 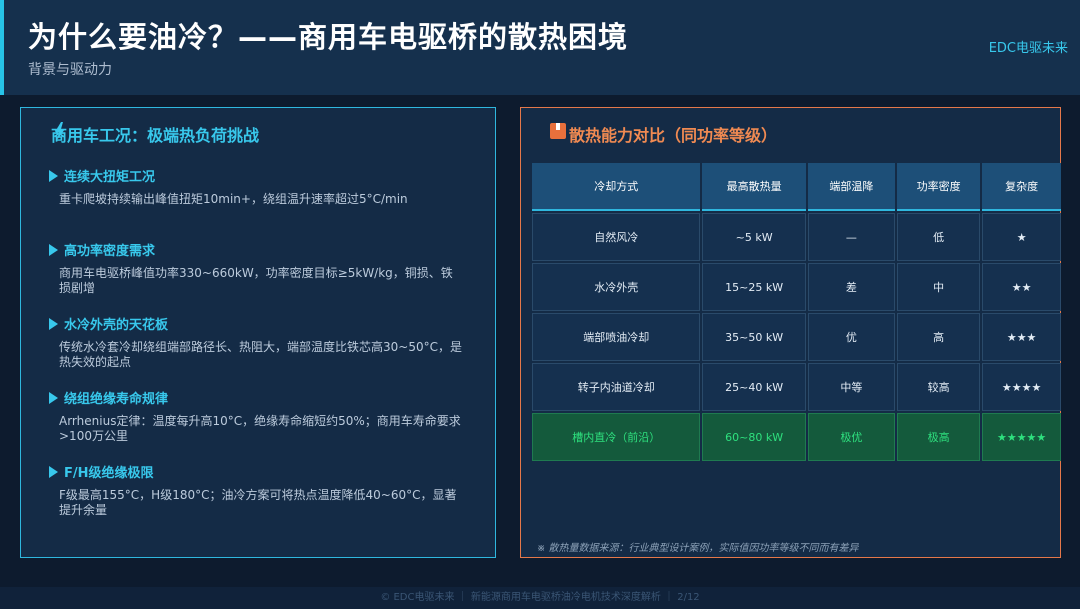 I want to click on column-header: 功率密度, so click(x=939, y=187).